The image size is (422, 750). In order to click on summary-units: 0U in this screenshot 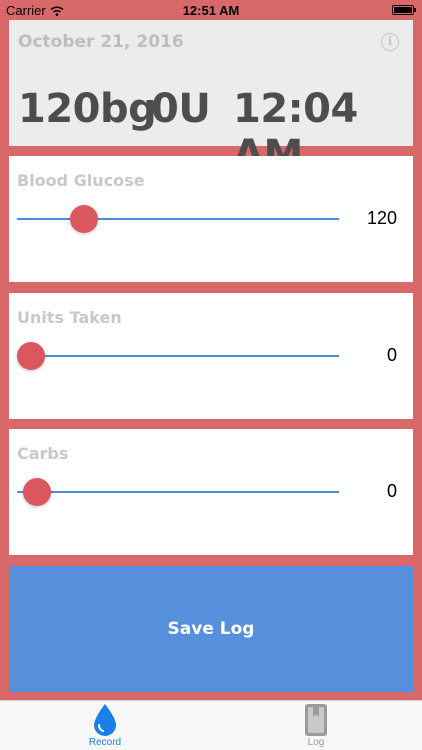, I will do `click(181, 109)`.